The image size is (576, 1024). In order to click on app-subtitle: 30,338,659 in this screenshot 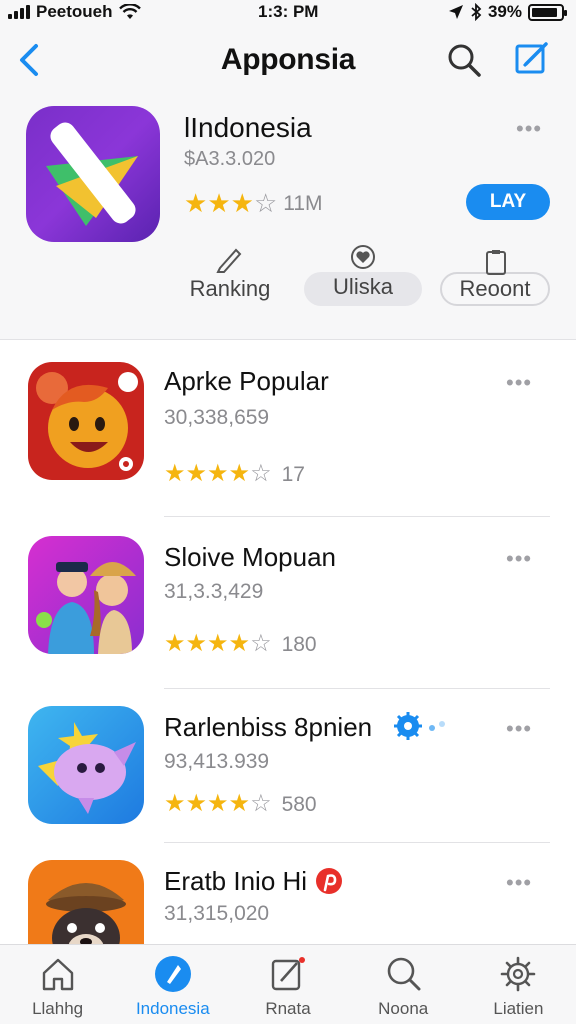, I will do `click(217, 417)`.